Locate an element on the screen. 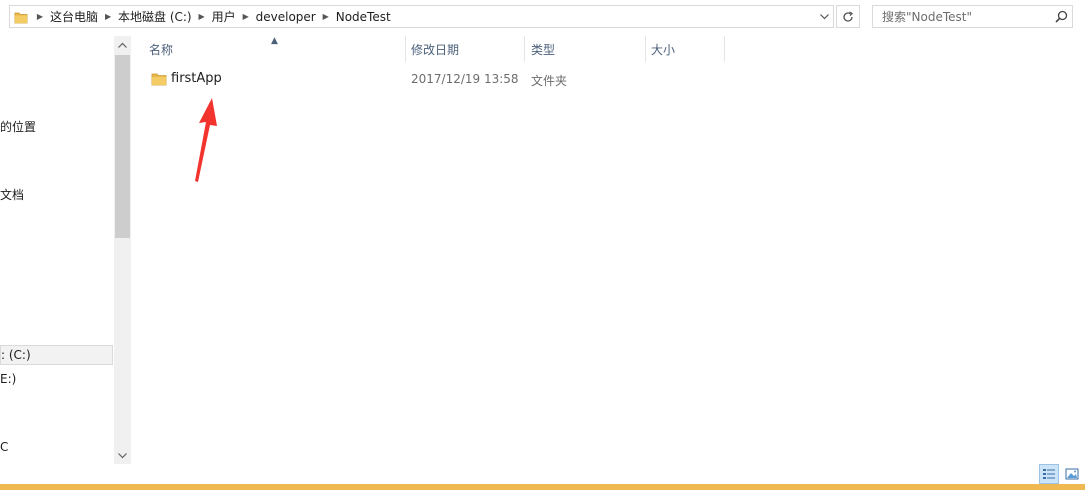 The image size is (1085, 490). breadcrumb-this-pc: 这台电脑 is located at coordinates (74, 16).